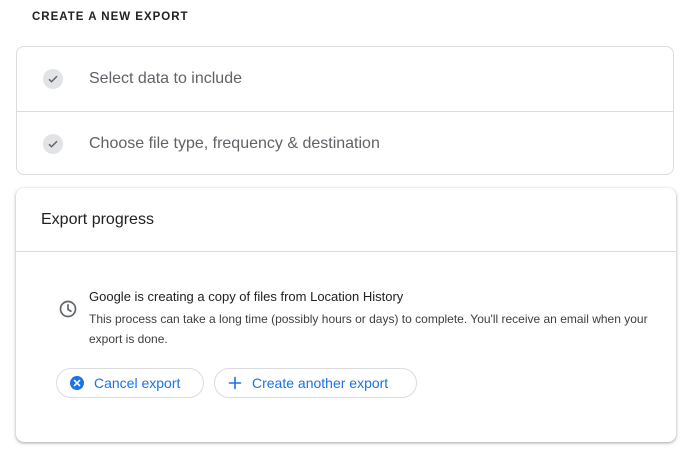 This screenshot has height=454, width=694. Describe the element at coordinates (235, 383) in the screenshot. I see `plus-icon` at that location.